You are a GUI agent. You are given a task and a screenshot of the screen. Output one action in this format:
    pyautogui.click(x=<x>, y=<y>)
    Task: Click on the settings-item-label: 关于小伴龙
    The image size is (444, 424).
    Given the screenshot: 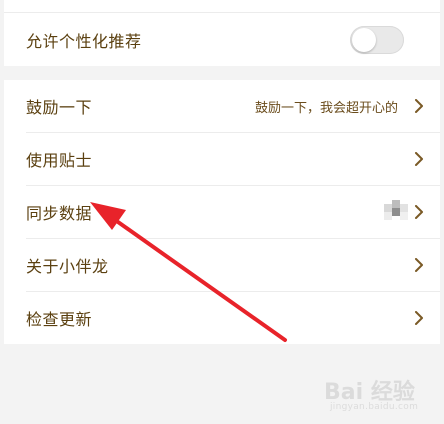 What is the action you would take?
    pyautogui.click(x=67, y=266)
    